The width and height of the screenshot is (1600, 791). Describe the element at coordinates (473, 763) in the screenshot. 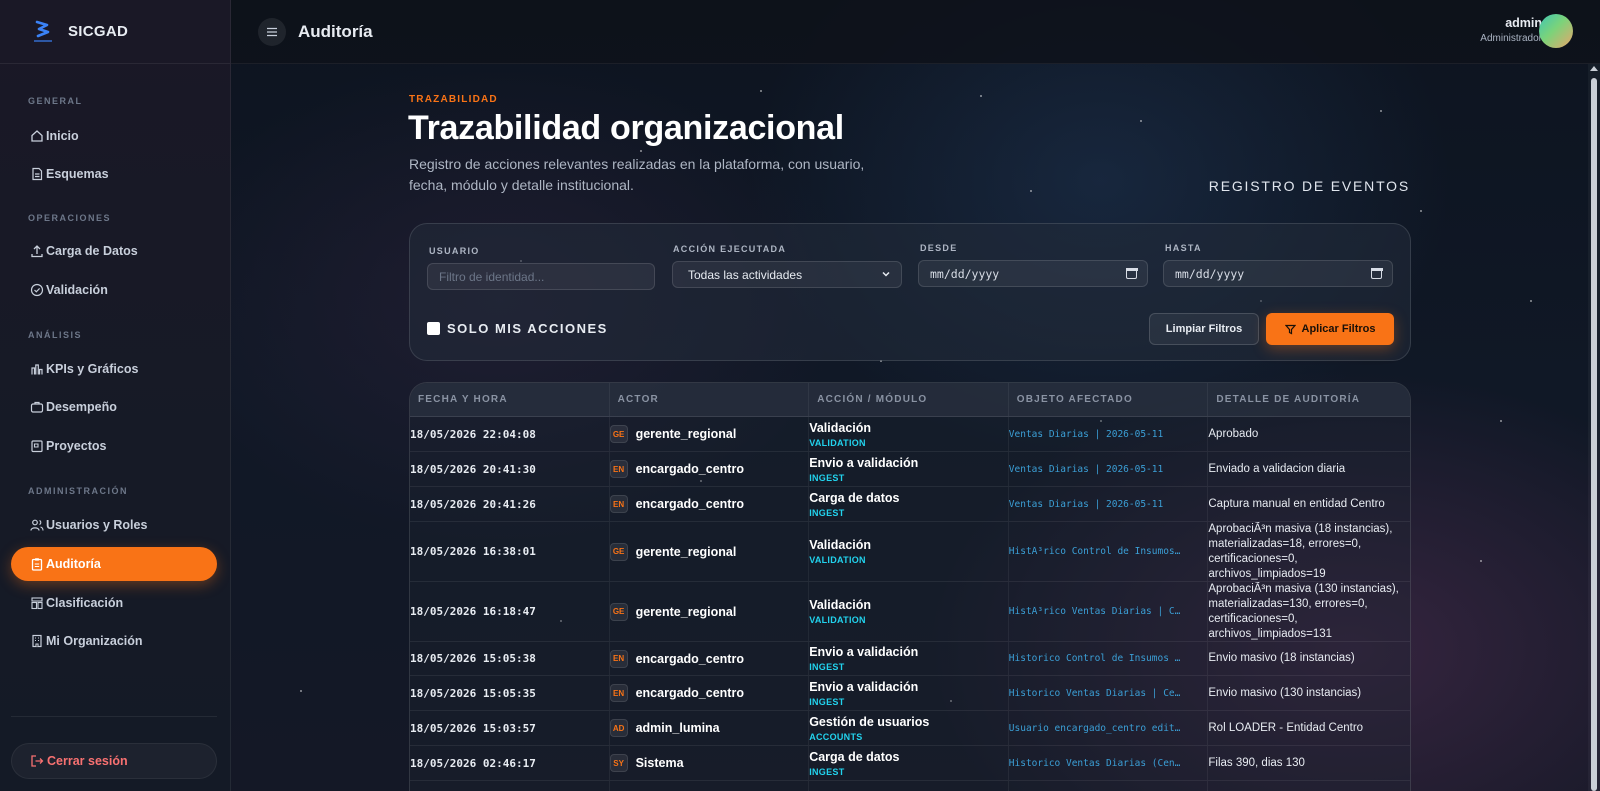

I see `date-text: 18/05/2026 02:46:17` at that location.